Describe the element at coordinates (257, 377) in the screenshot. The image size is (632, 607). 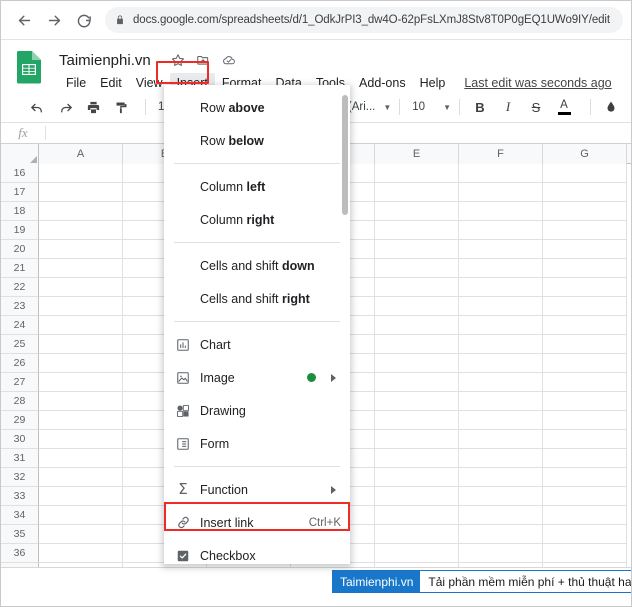
I see `insert-menu-item-image: Image` at that location.